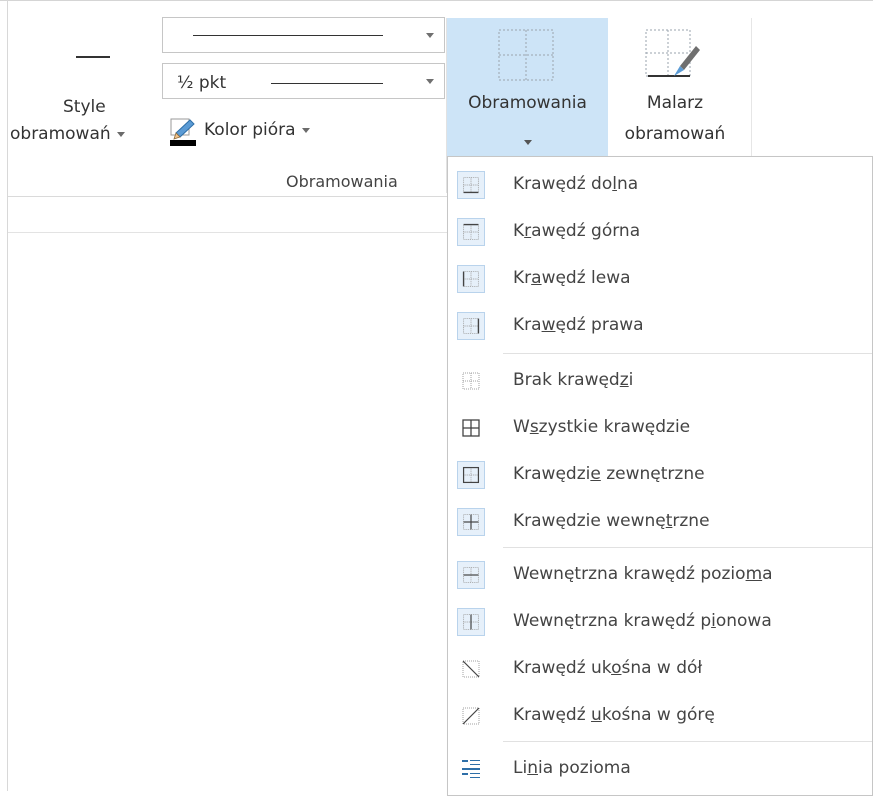  What do you see at coordinates (751, 87) in the screenshot?
I see `ribbon-separator` at bounding box center [751, 87].